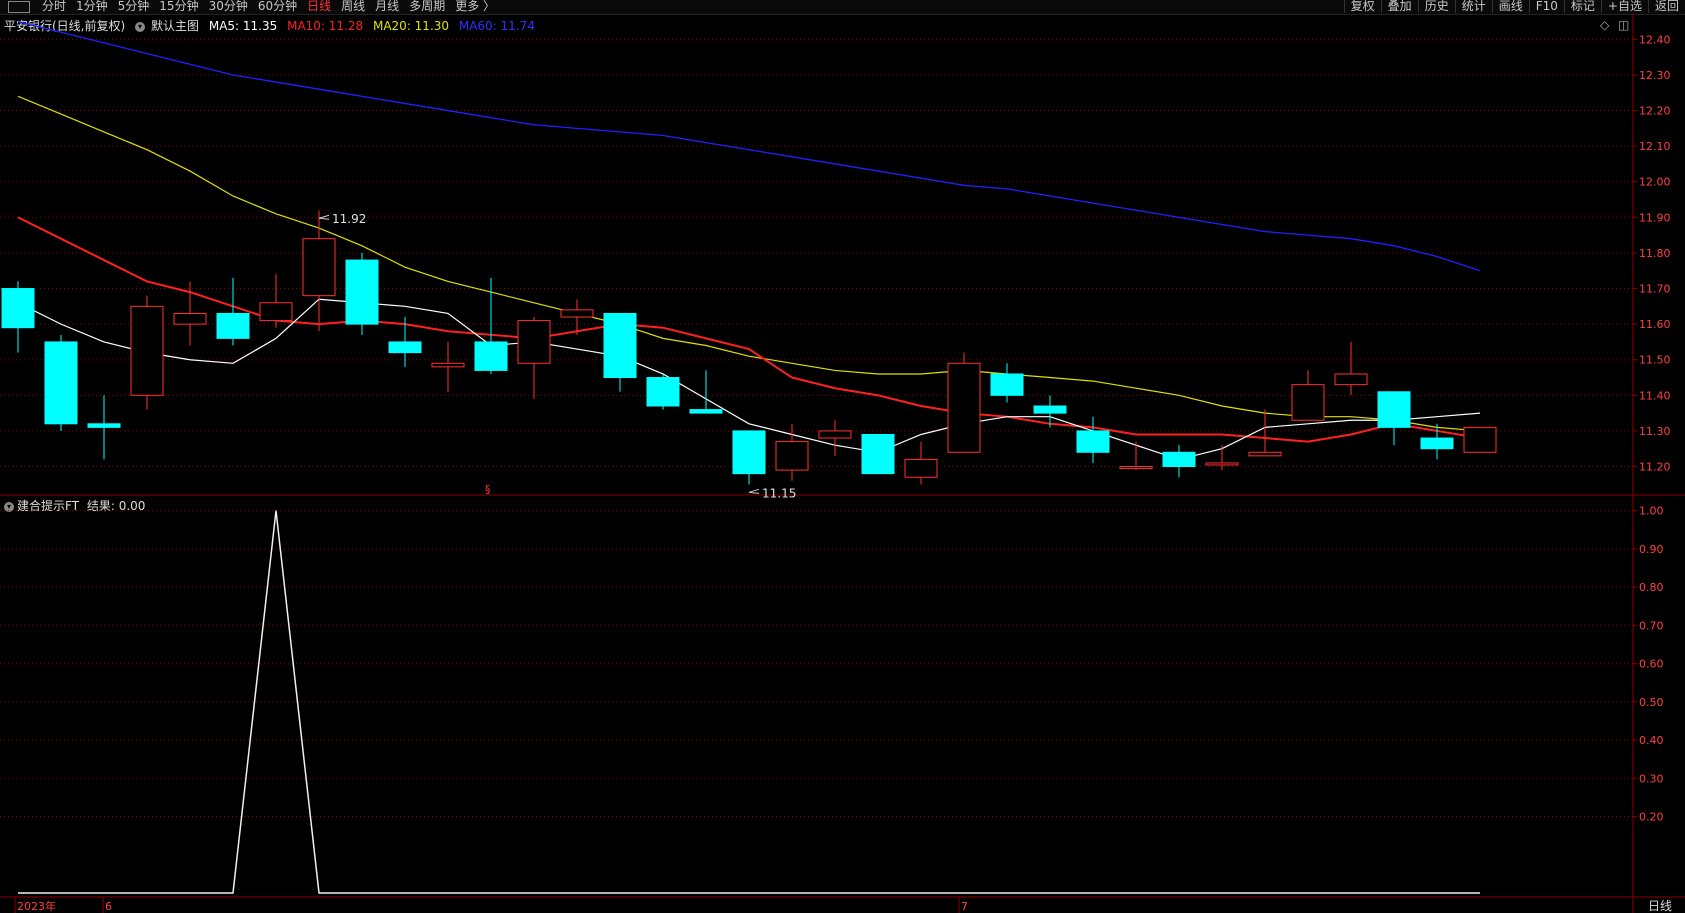 Image resolution: width=1685 pixels, height=913 pixels. I want to click on y-tick-label: 11.20, so click(1655, 467).